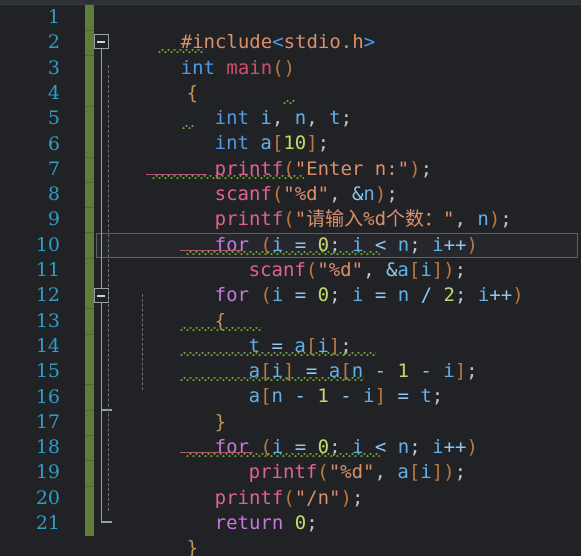 The height and width of the screenshot is (556, 581). I want to click on brace-close: }, so click(192, 546).